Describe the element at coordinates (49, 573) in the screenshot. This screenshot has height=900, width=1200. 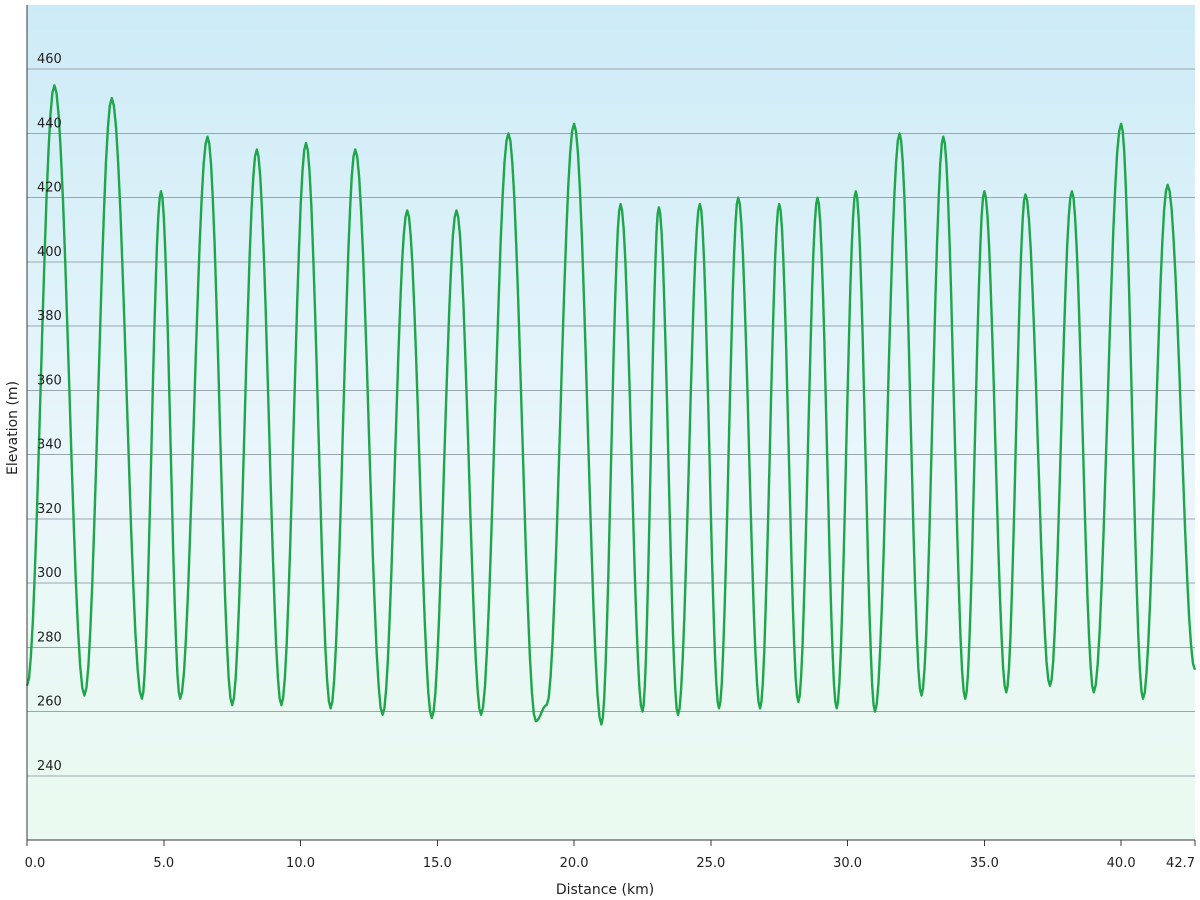
I see `y-tick-label: 300` at that location.